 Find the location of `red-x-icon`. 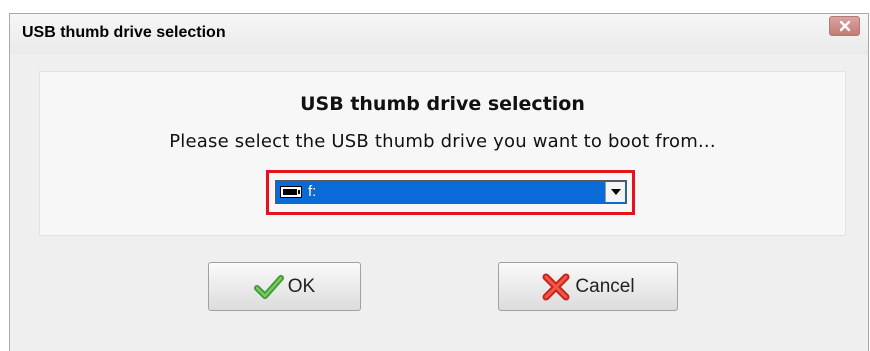

red-x-icon is located at coordinates (556, 286).